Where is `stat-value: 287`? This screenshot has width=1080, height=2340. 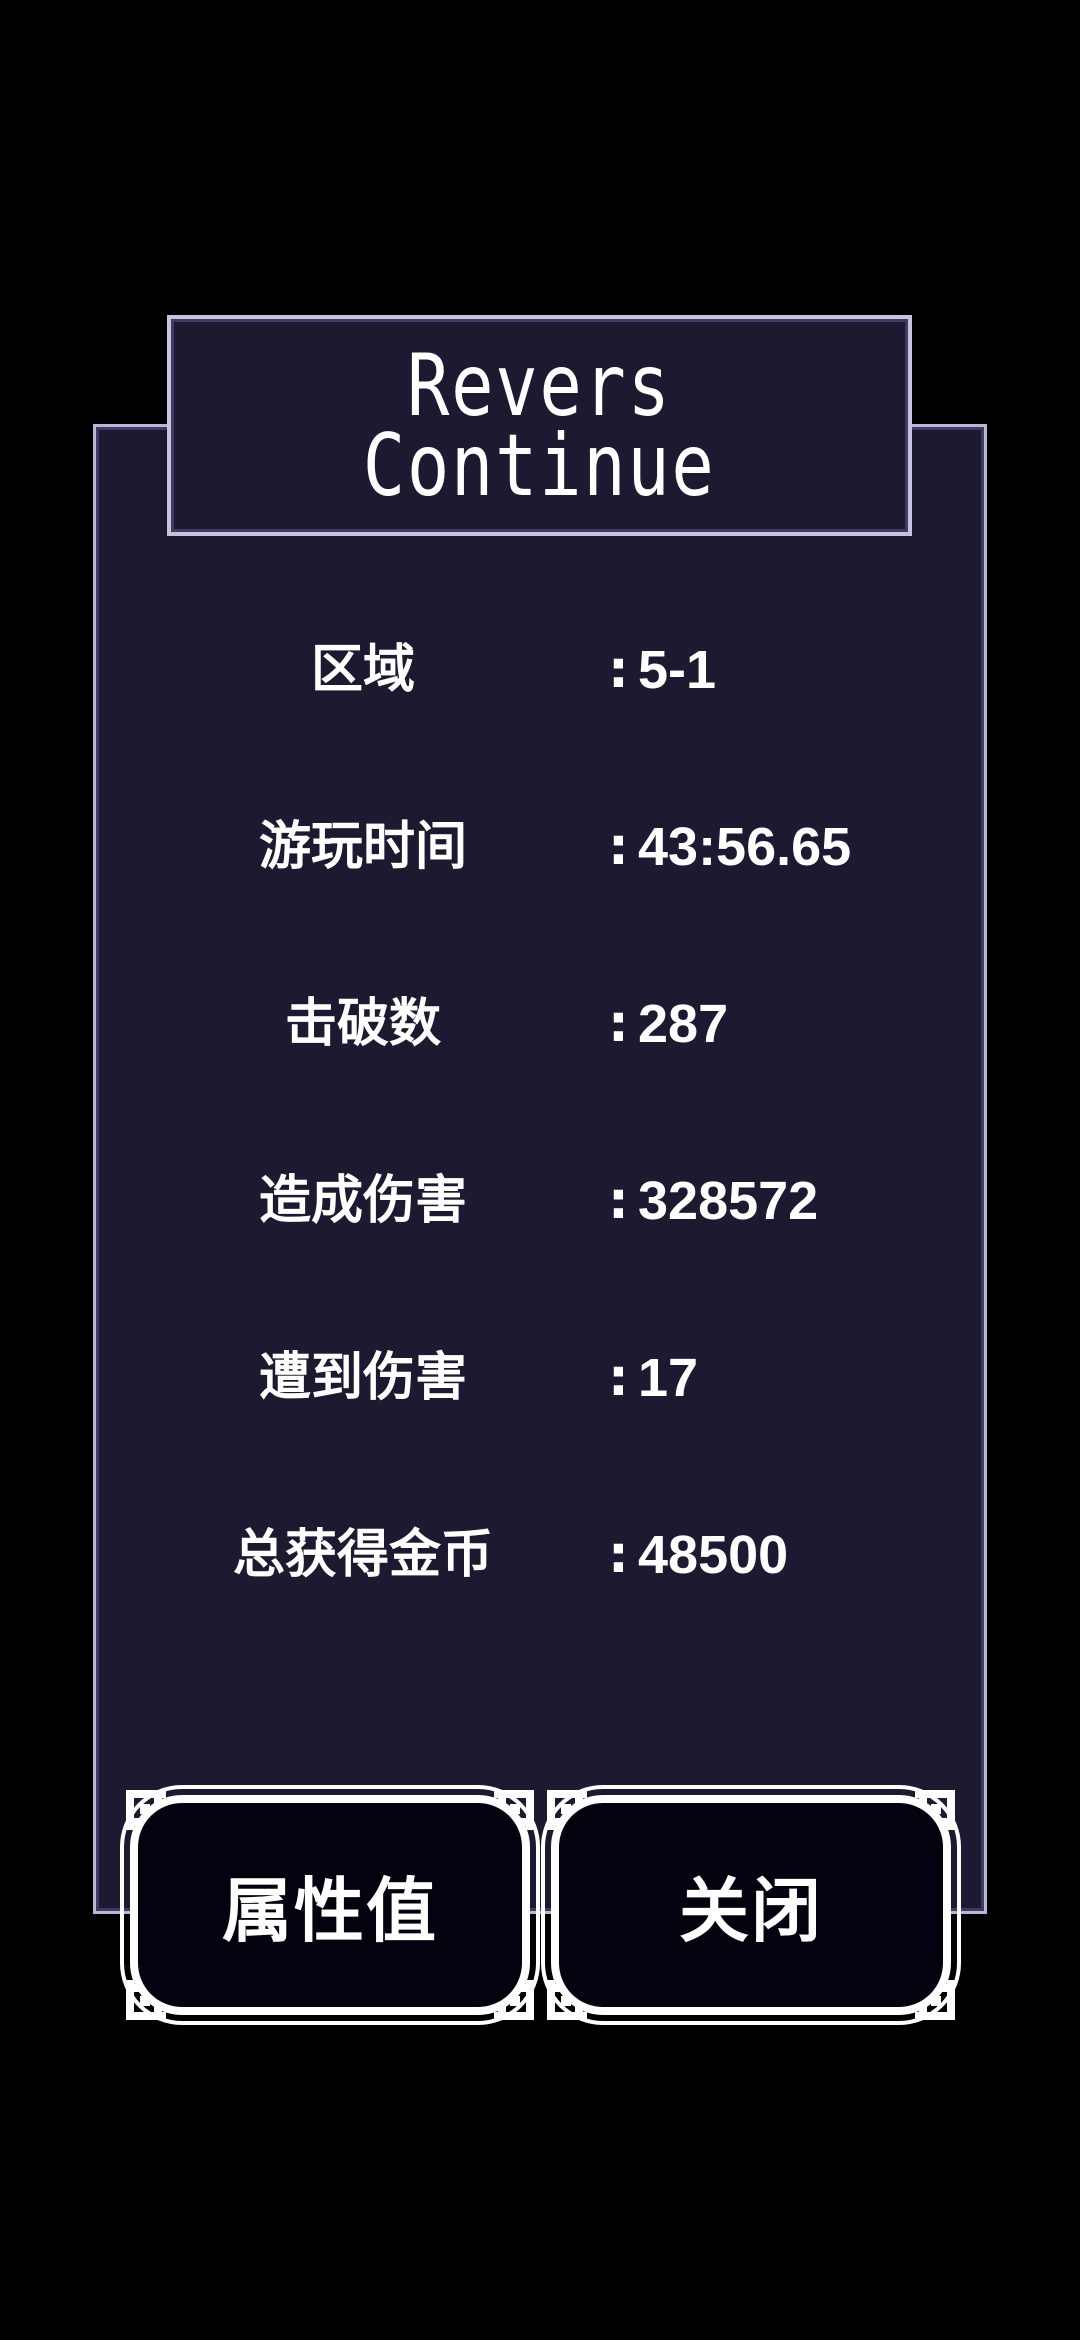
stat-value: 287 is located at coordinates (683, 1024).